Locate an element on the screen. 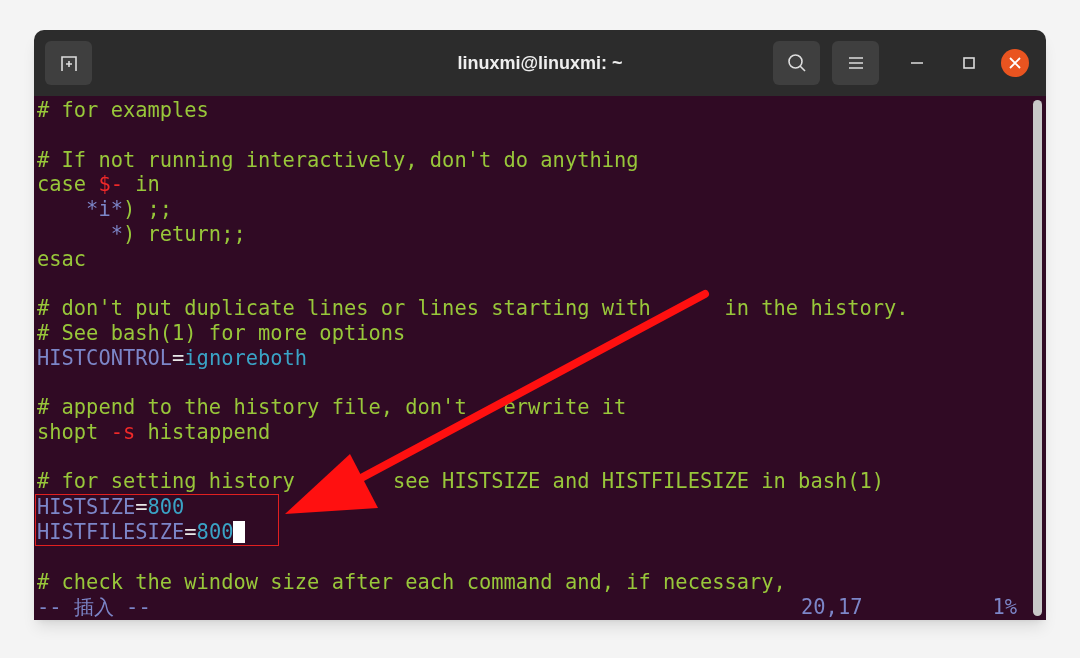 The image size is (1080, 658). code-keyword: histappend is located at coordinates (208, 432).